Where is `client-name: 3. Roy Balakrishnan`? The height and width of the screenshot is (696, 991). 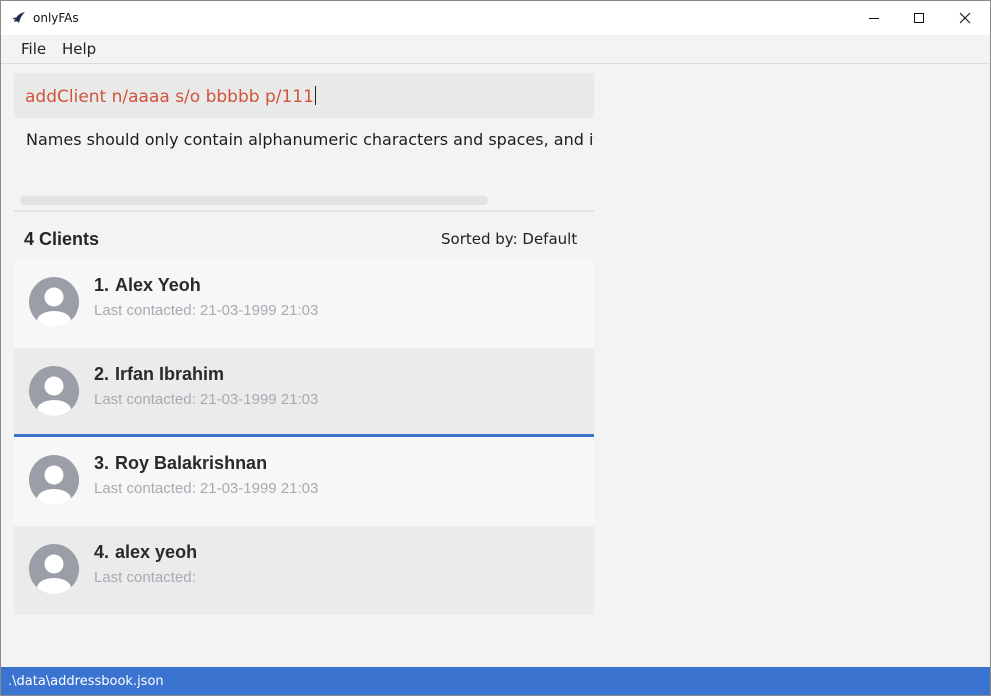 client-name: 3. Roy Balakrishnan is located at coordinates (180, 463).